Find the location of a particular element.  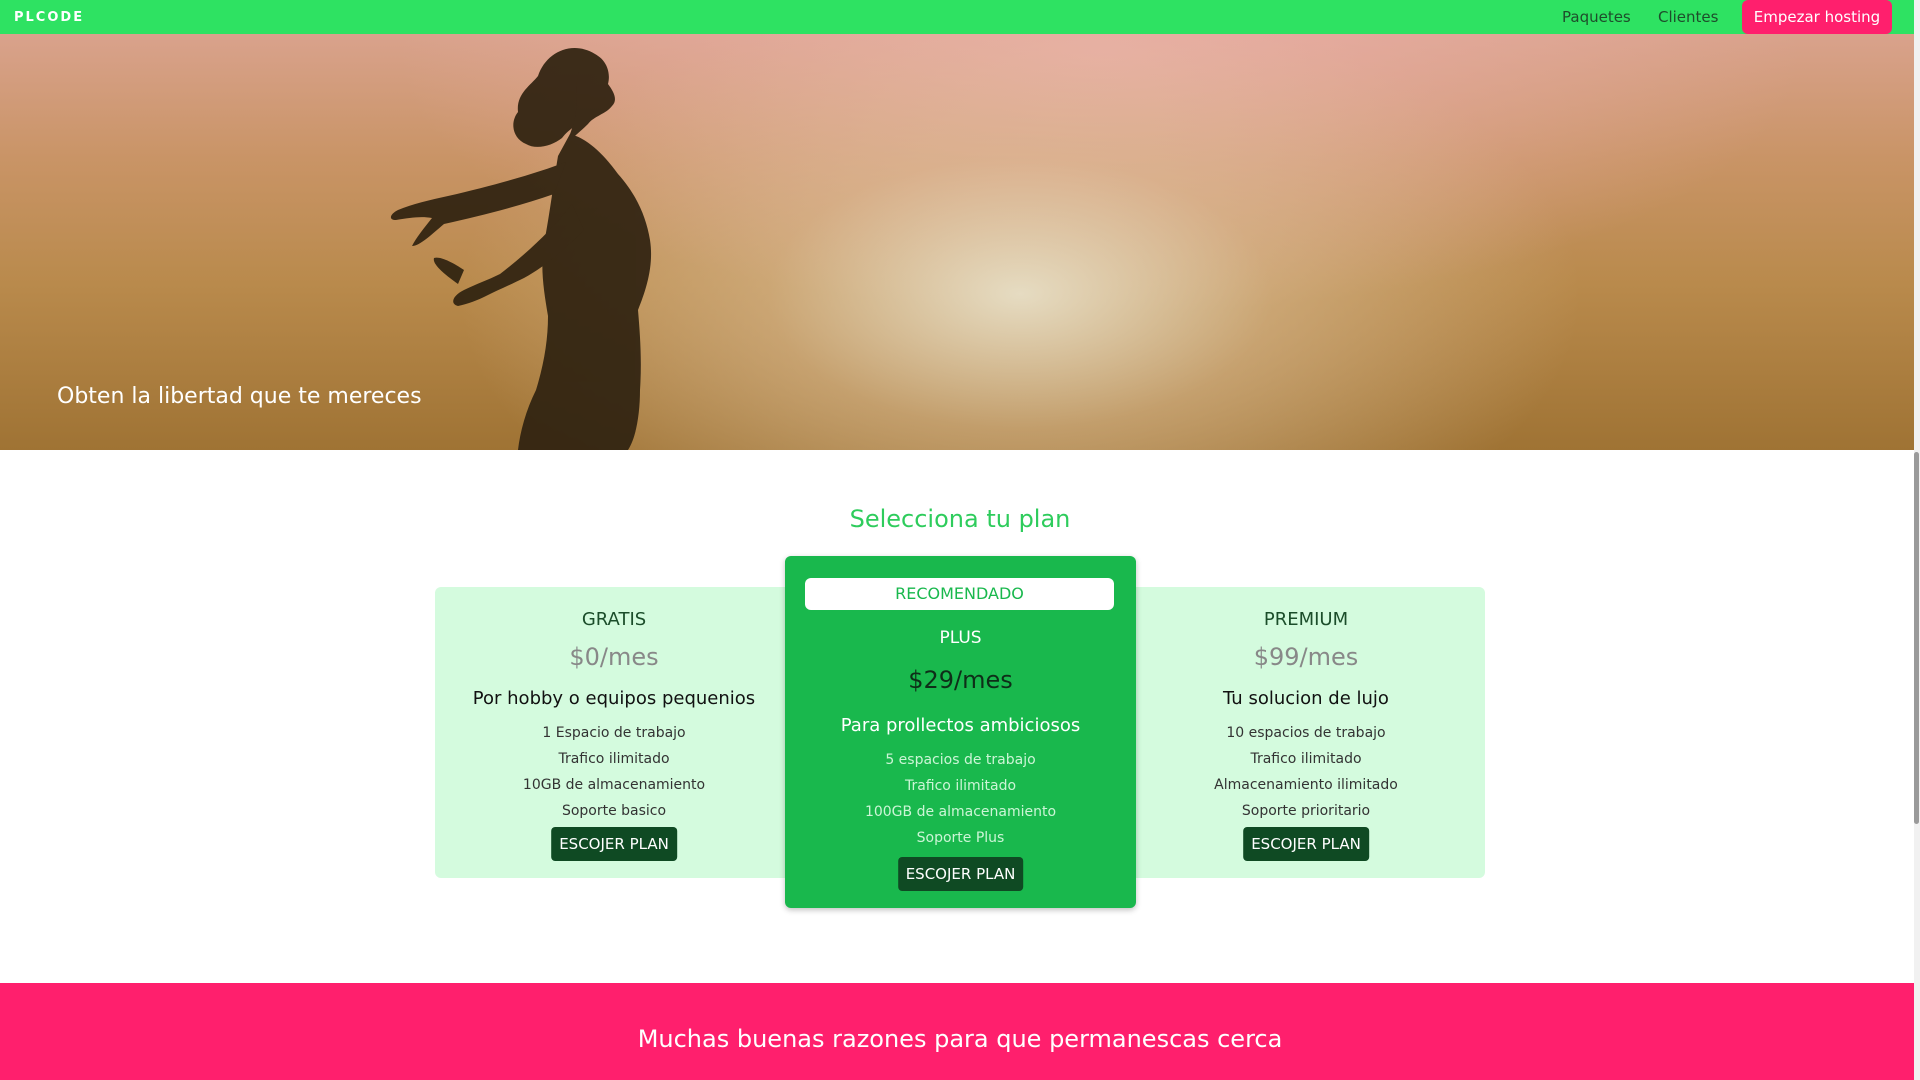

brand-logo: PLCODE is located at coordinates (49, 17).